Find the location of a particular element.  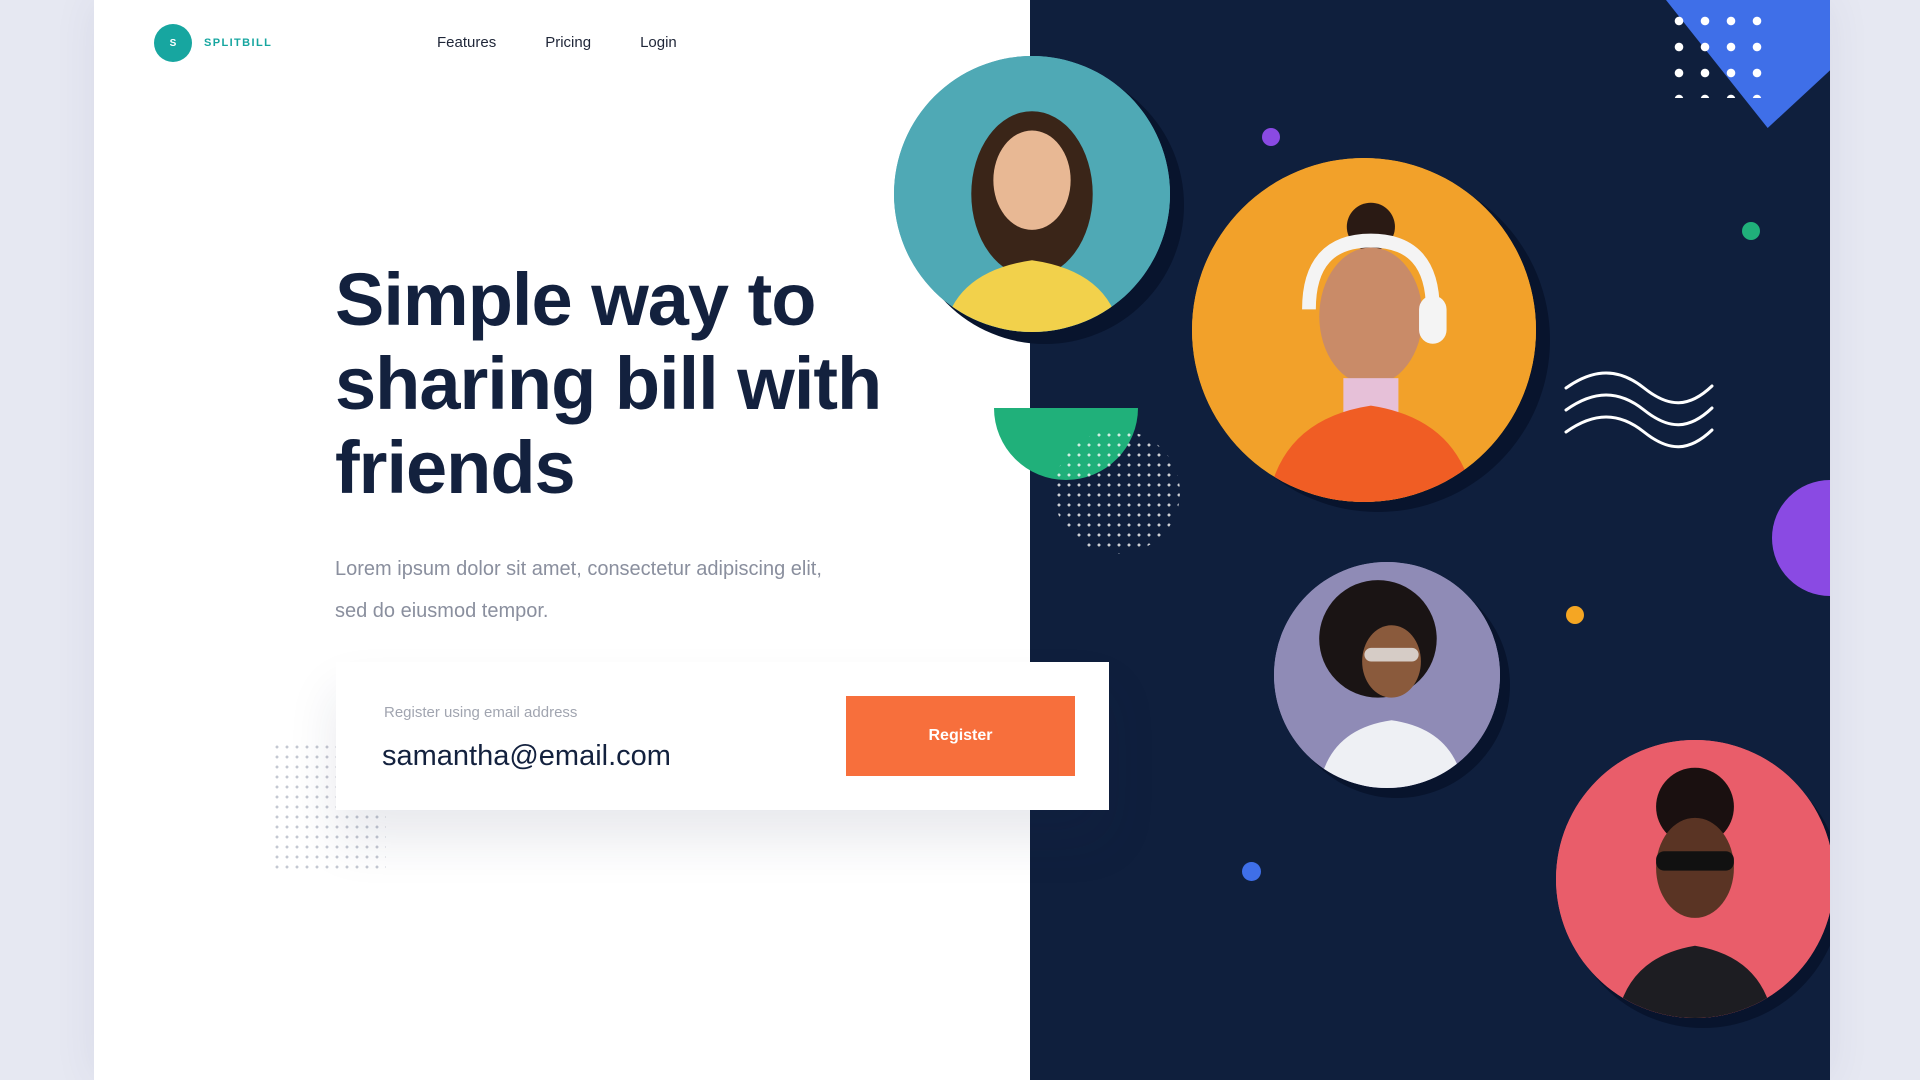

nav-link-pricing: Pricing is located at coordinates (568, 42).